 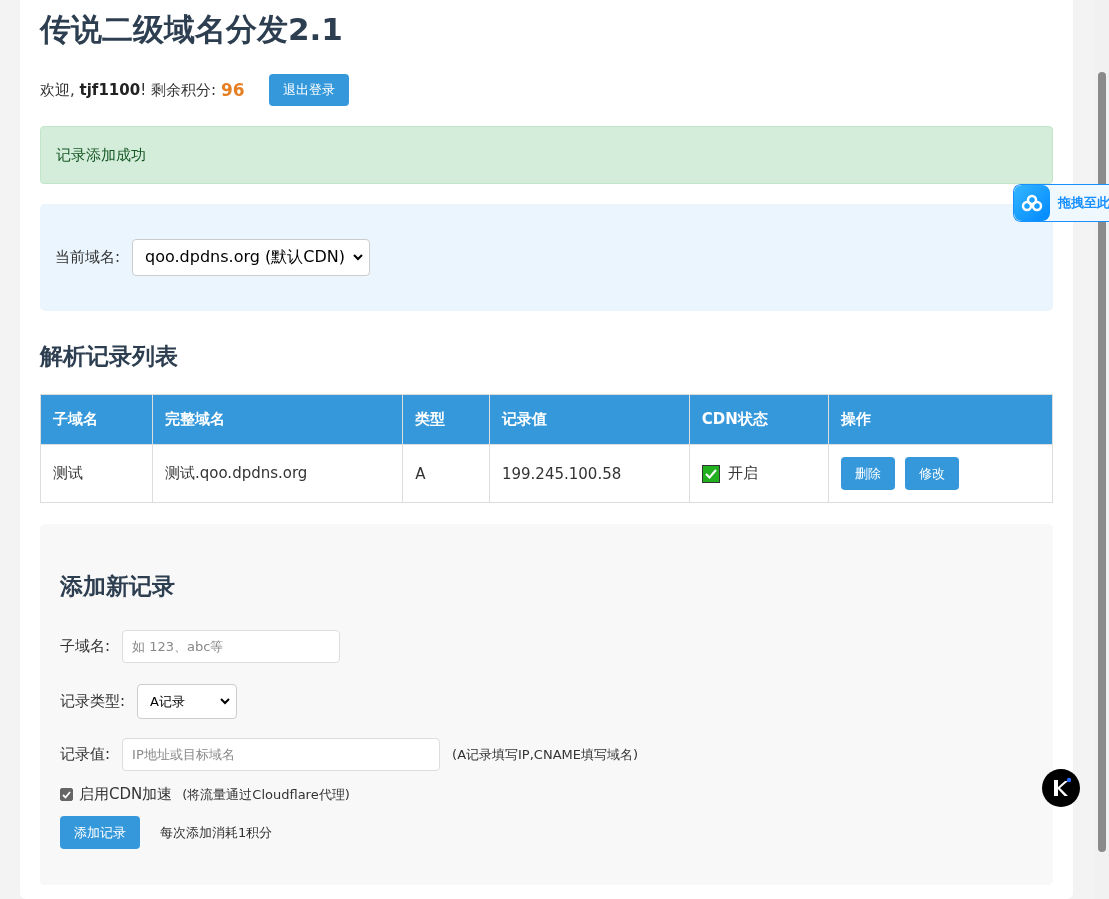 I want to click on record-value-label: 记录值:, so click(x=85, y=754).